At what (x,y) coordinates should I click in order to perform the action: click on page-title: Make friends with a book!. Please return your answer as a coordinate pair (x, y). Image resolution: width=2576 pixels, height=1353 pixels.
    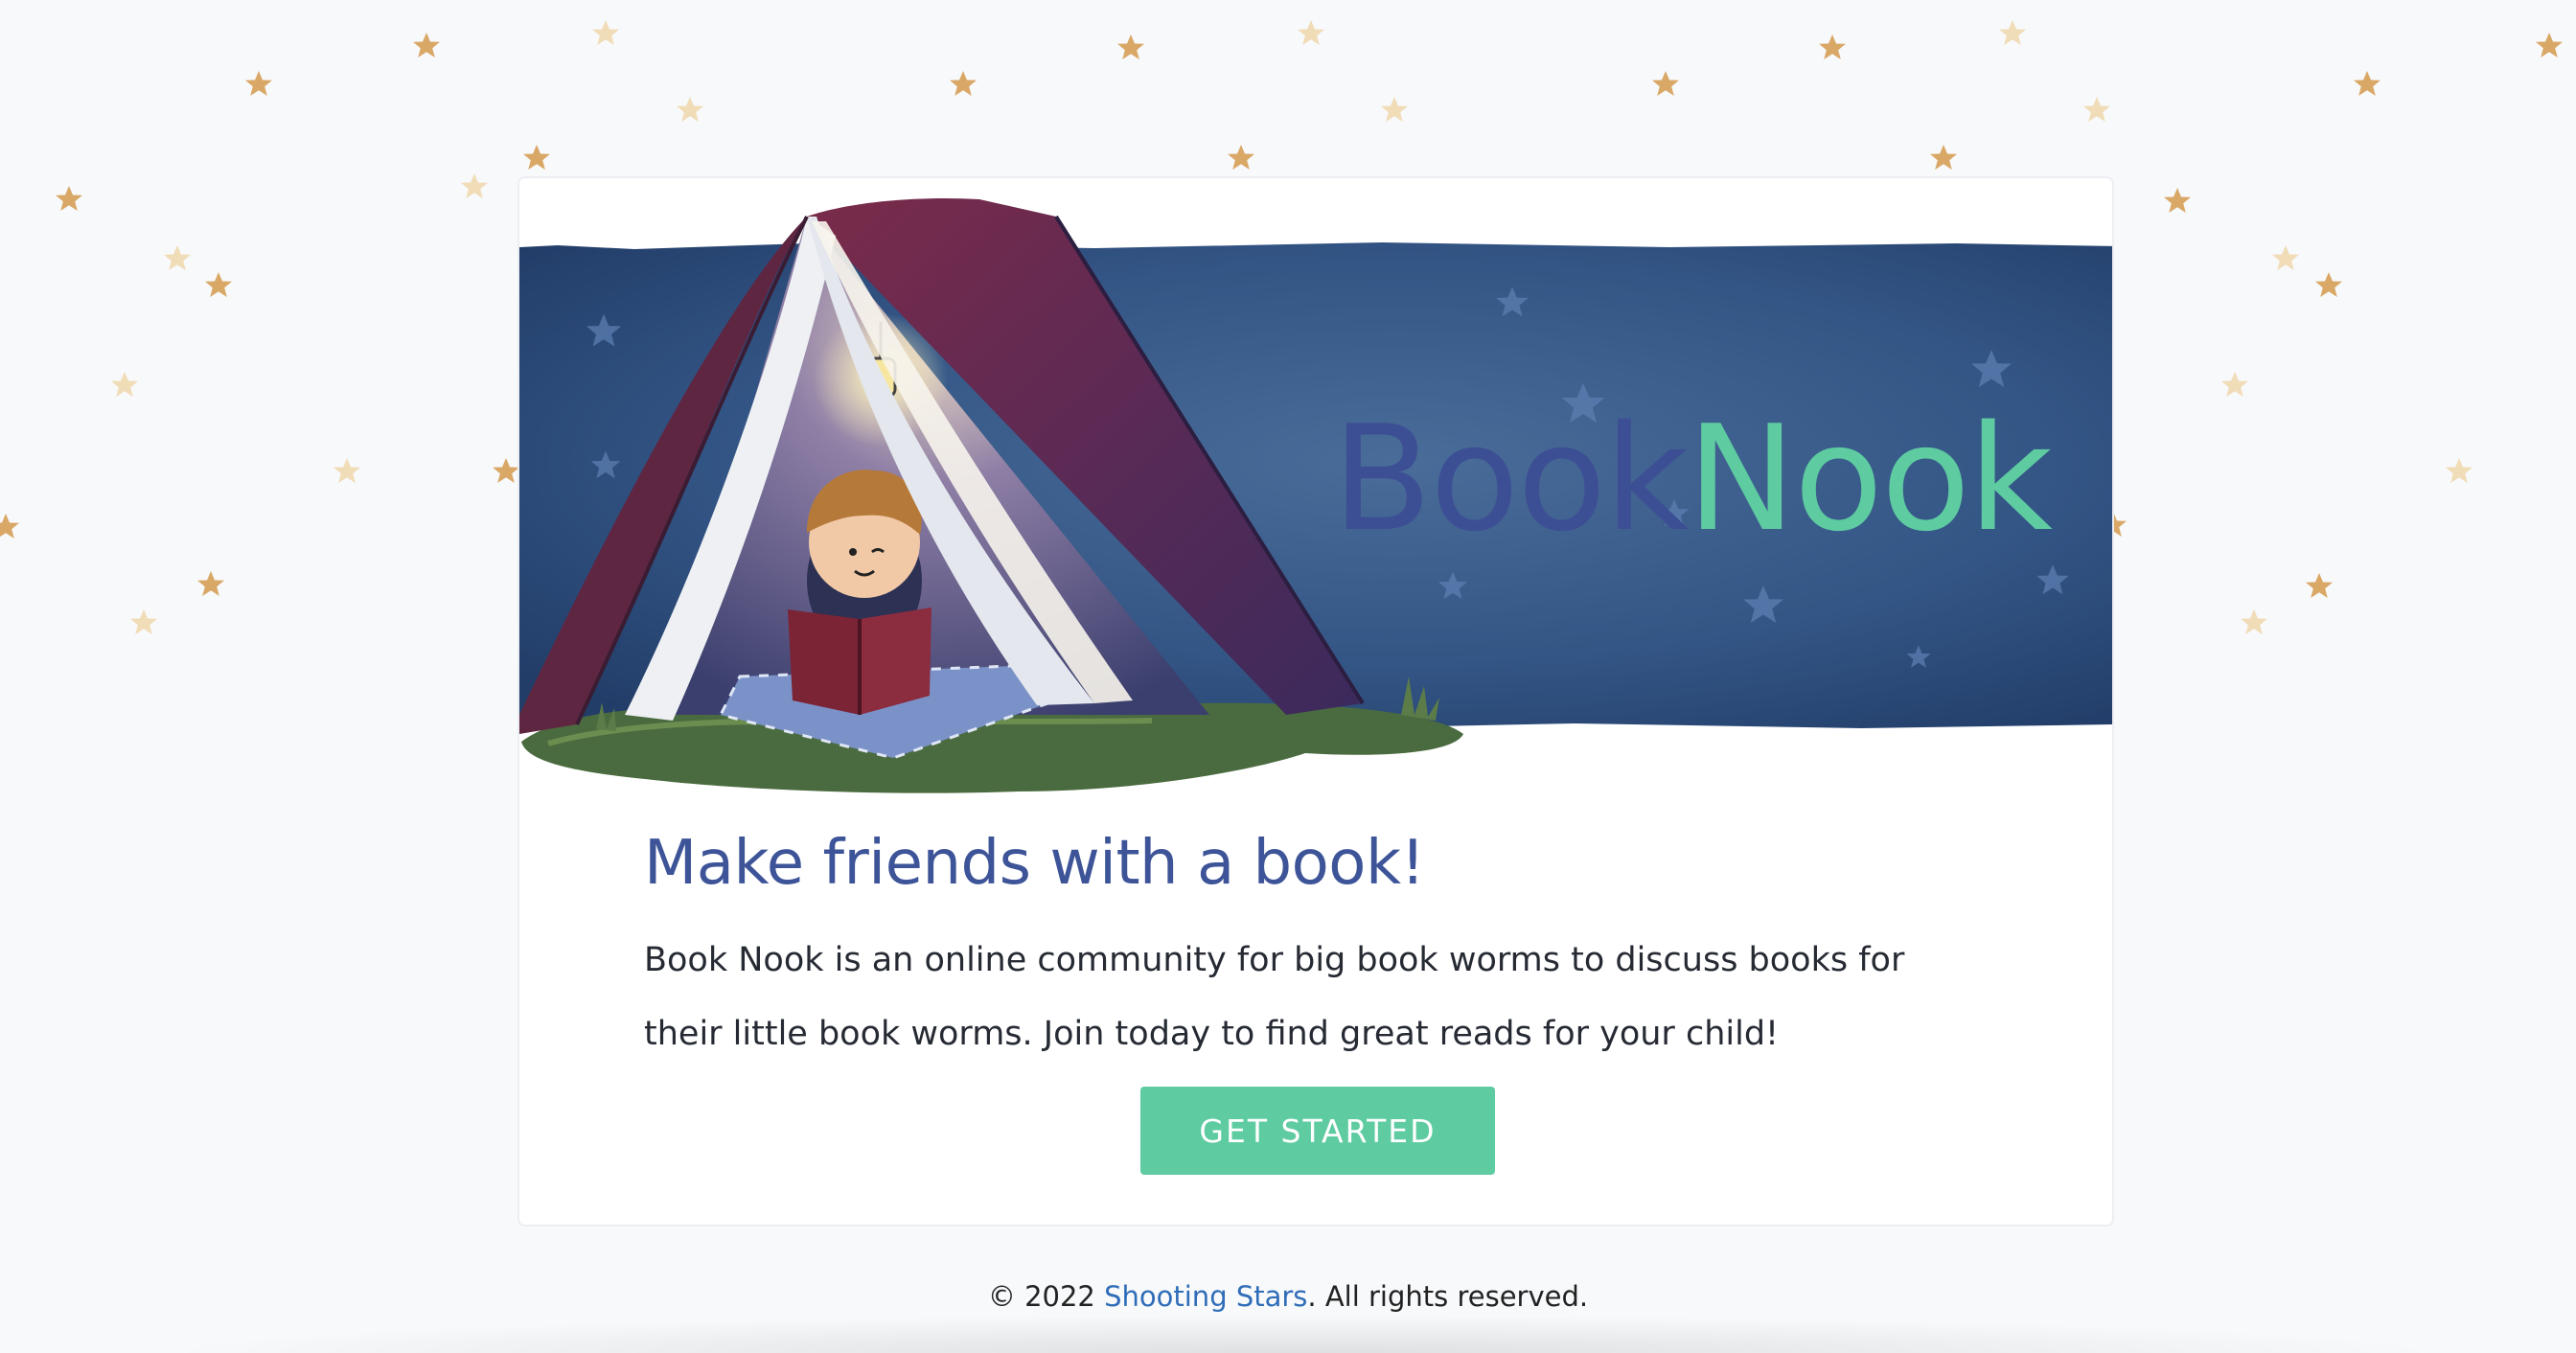
    Looking at the image, I should click on (1034, 863).